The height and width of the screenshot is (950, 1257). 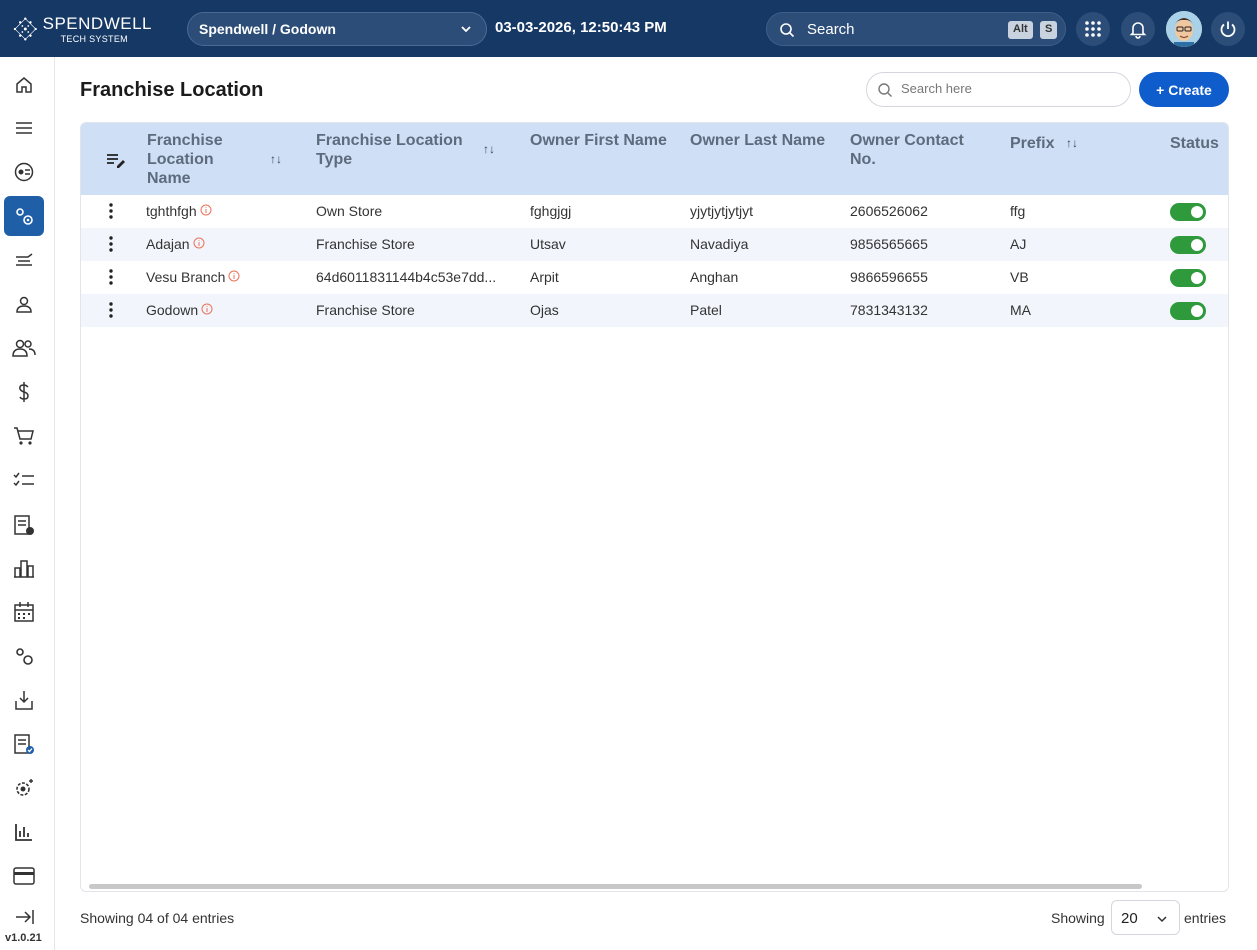 I want to click on owner-contact: 9866596655, so click(x=889, y=277).